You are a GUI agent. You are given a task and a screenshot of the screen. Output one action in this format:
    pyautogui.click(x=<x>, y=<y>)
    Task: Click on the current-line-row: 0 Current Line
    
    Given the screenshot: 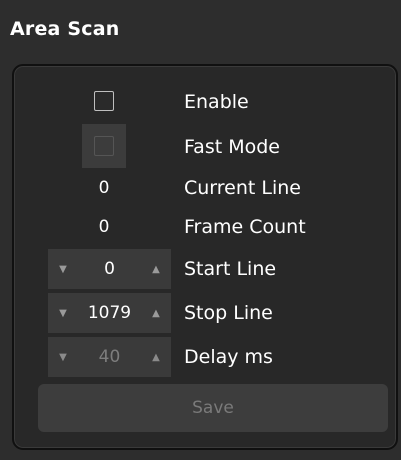 What is the action you would take?
    pyautogui.click(x=205, y=188)
    